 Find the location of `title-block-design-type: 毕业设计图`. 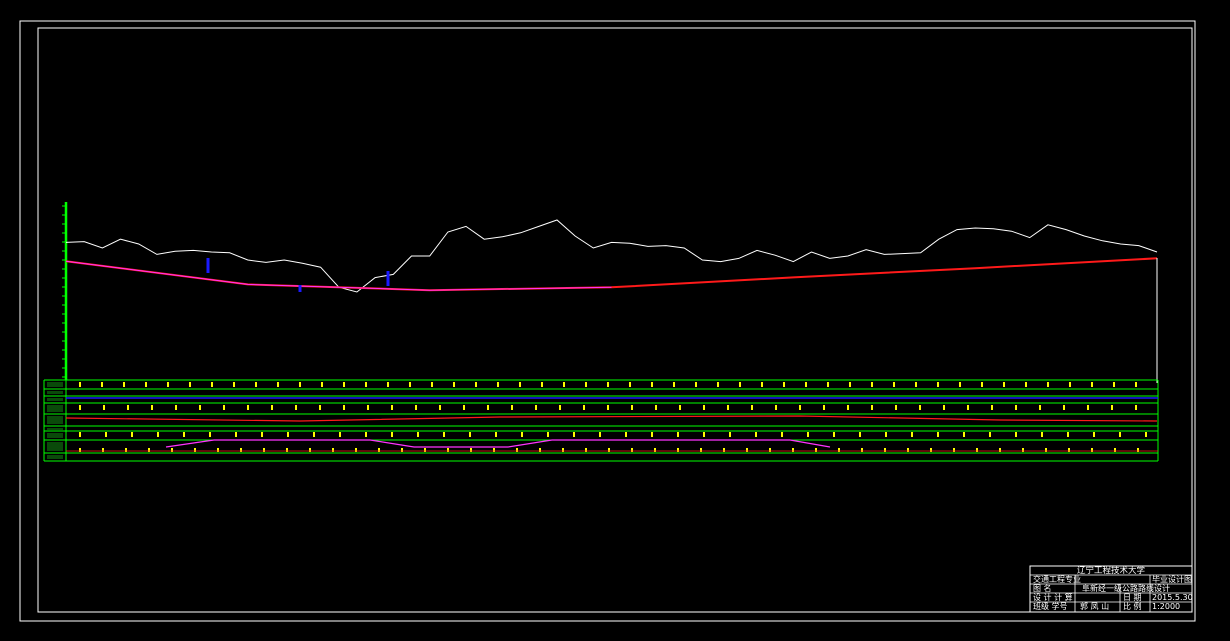

title-block-design-type: 毕业设计图 is located at coordinates (1172, 579).